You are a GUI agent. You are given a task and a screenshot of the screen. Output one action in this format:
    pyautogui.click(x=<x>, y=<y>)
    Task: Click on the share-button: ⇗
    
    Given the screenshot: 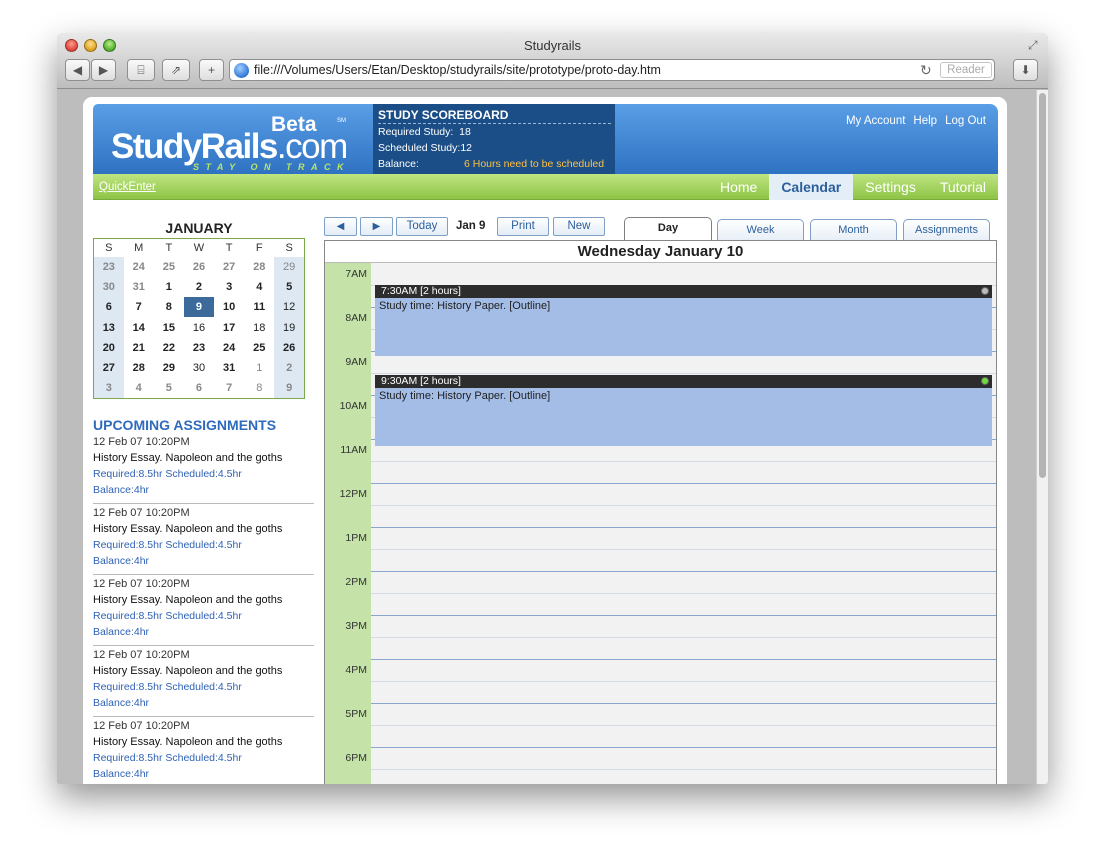 What is the action you would take?
    pyautogui.click(x=176, y=70)
    